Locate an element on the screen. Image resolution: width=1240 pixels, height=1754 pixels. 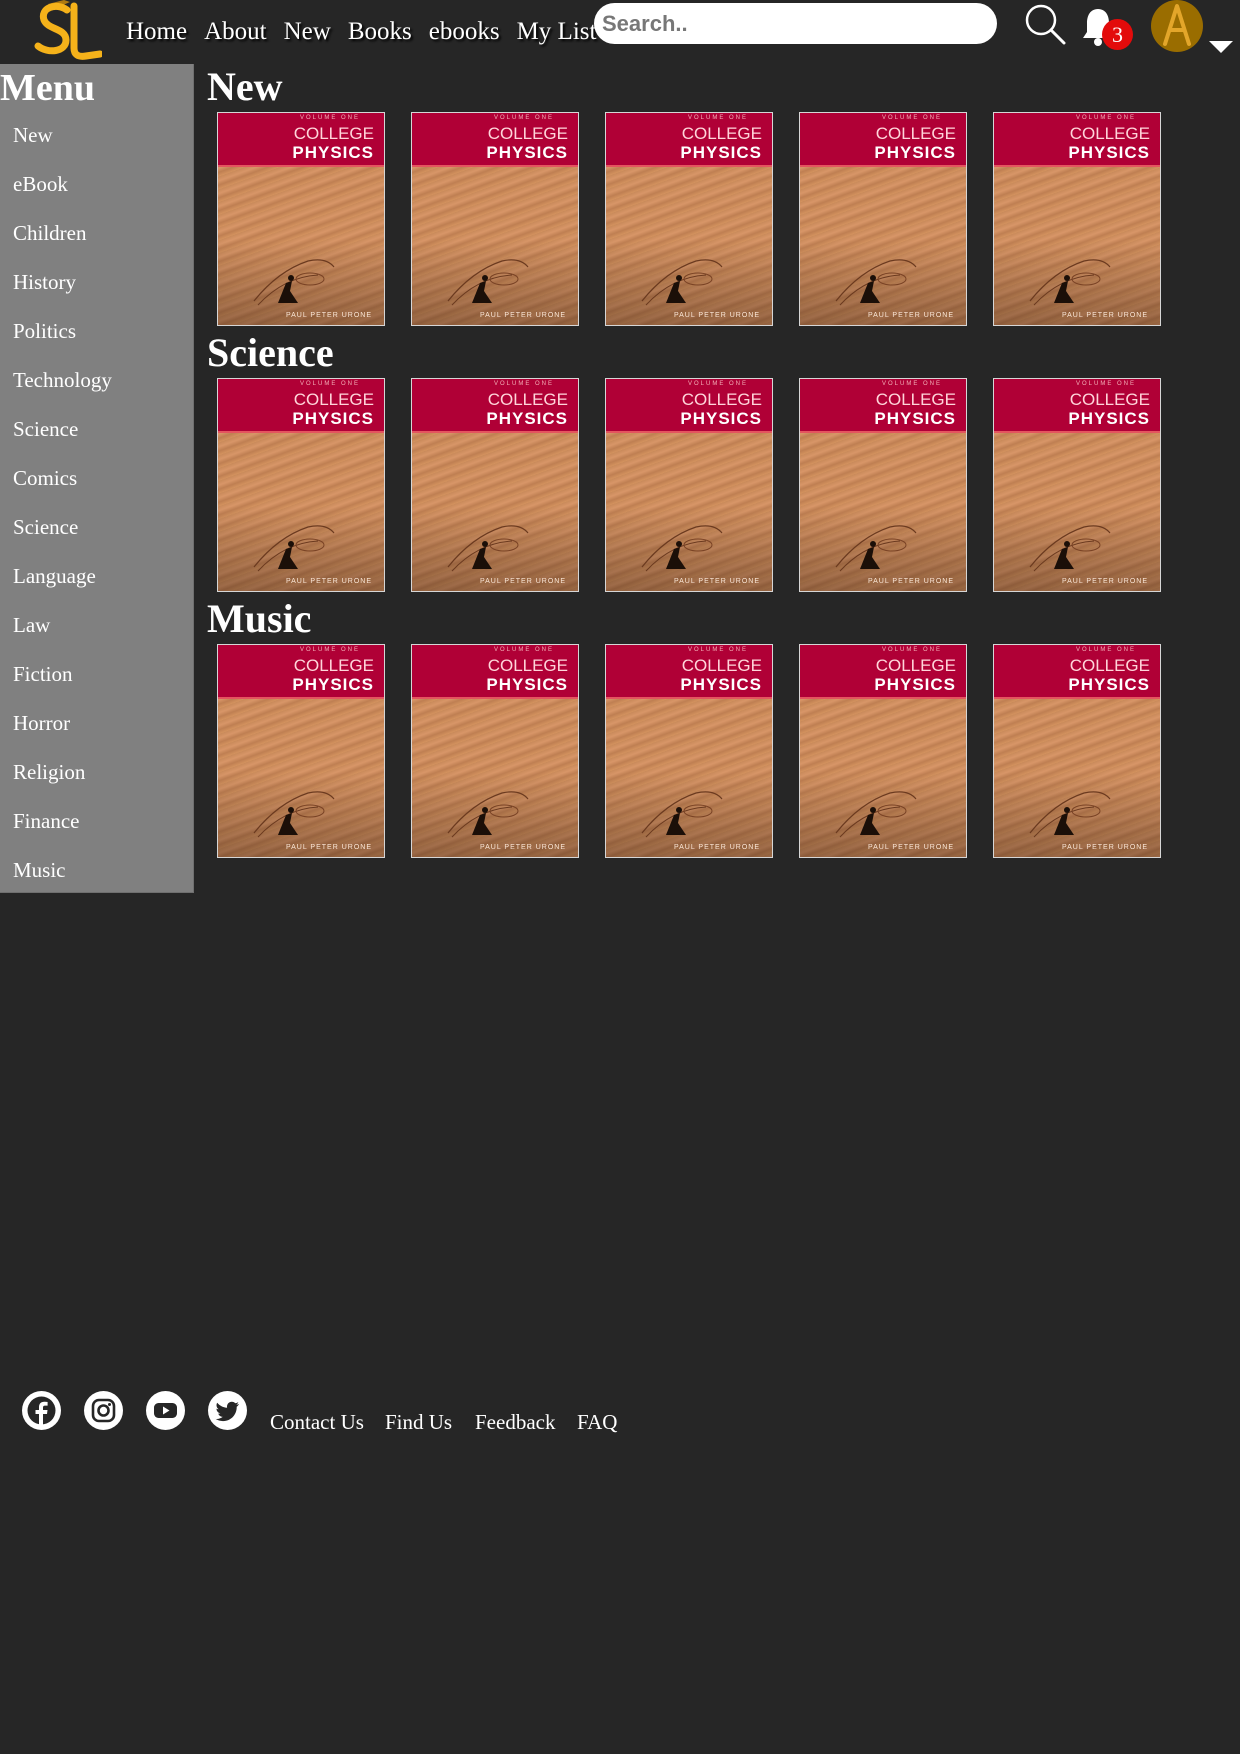
nav-link-my-list: My List is located at coordinates (557, 32).